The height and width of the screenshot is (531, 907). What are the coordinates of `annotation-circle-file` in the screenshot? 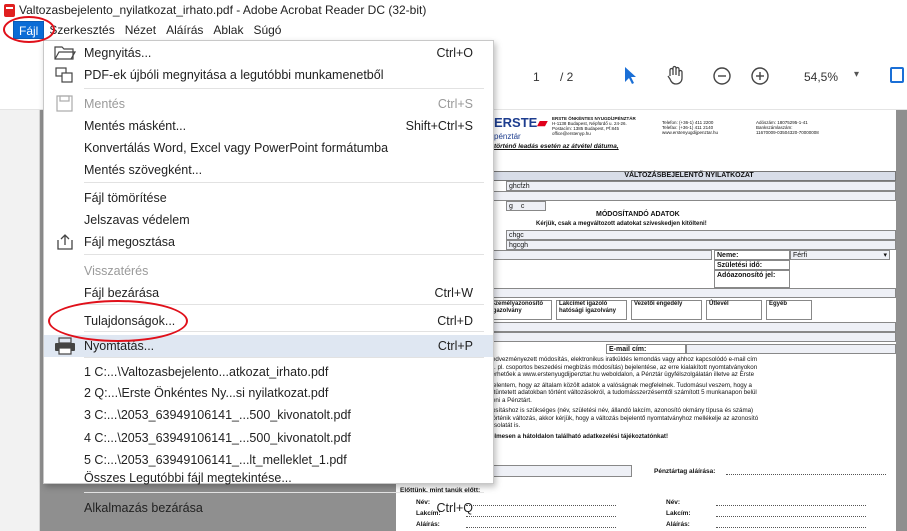 It's located at (29, 29).